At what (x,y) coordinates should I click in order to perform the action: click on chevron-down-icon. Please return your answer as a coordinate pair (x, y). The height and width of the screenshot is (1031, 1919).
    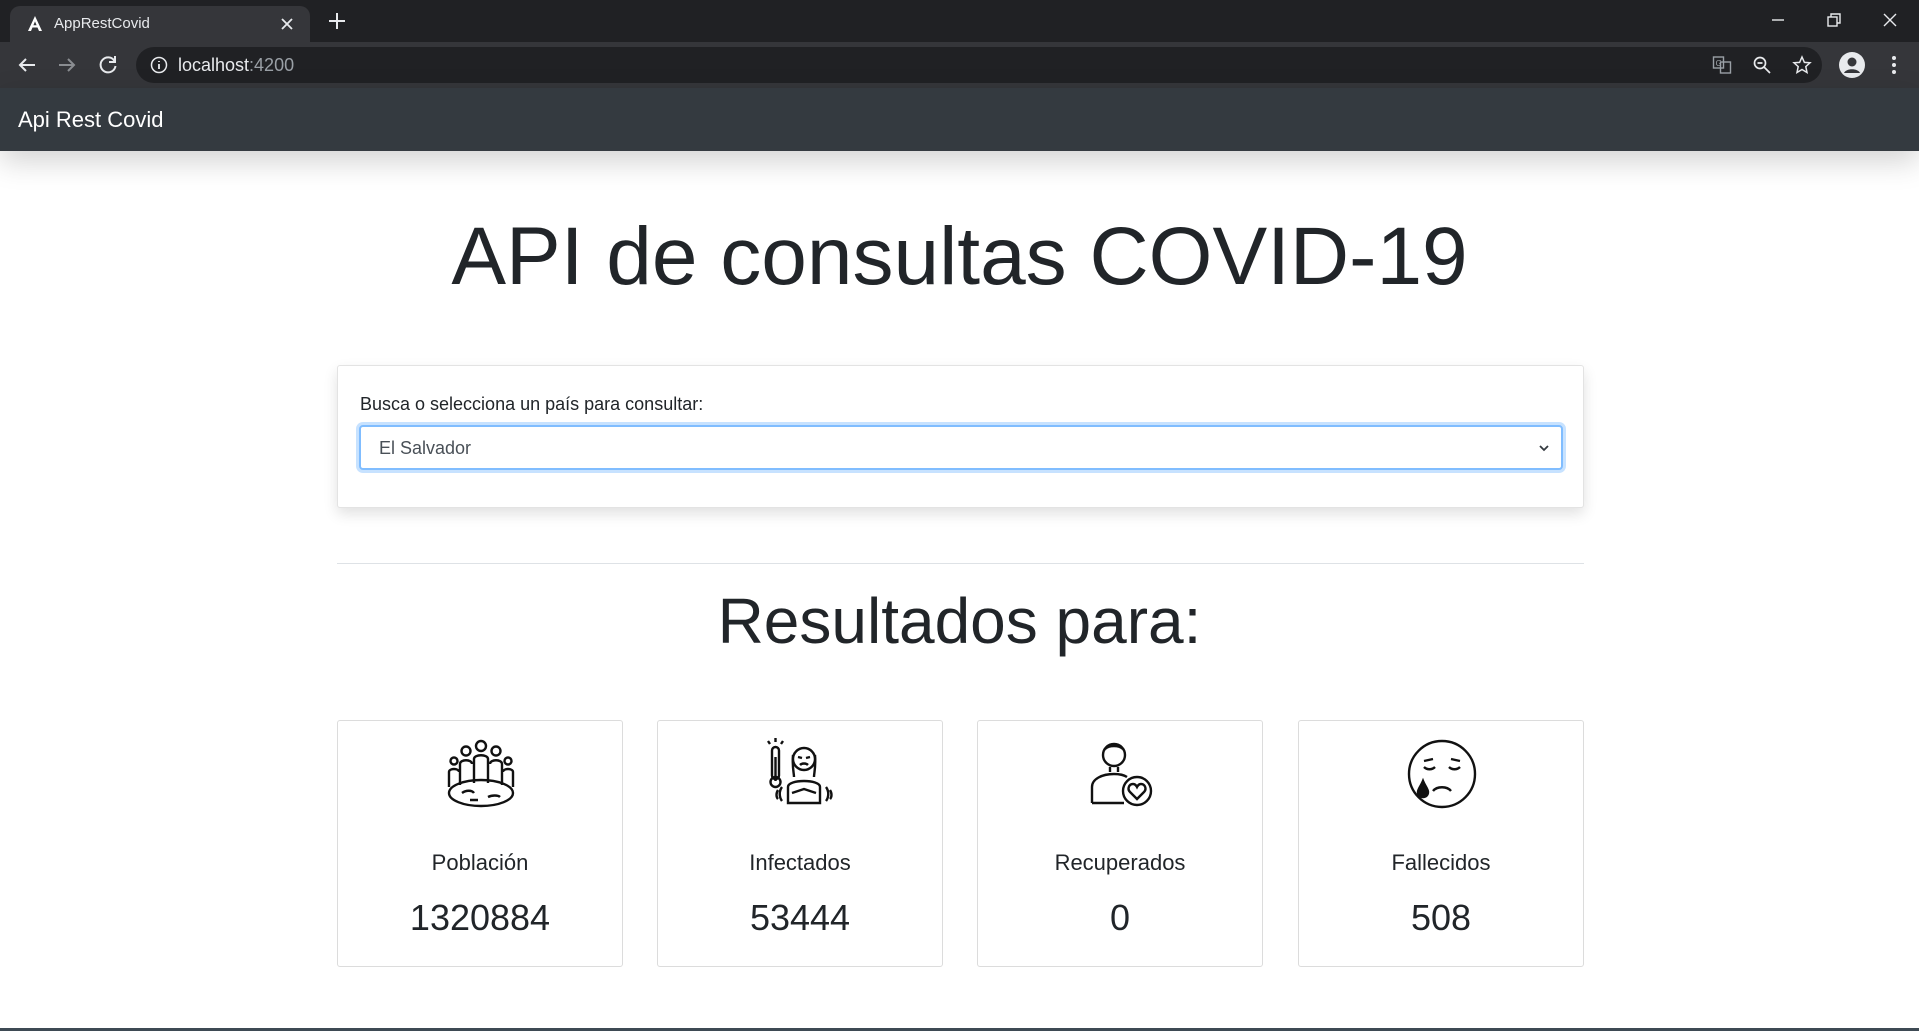
    Looking at the image, I should click on (1544, 448).